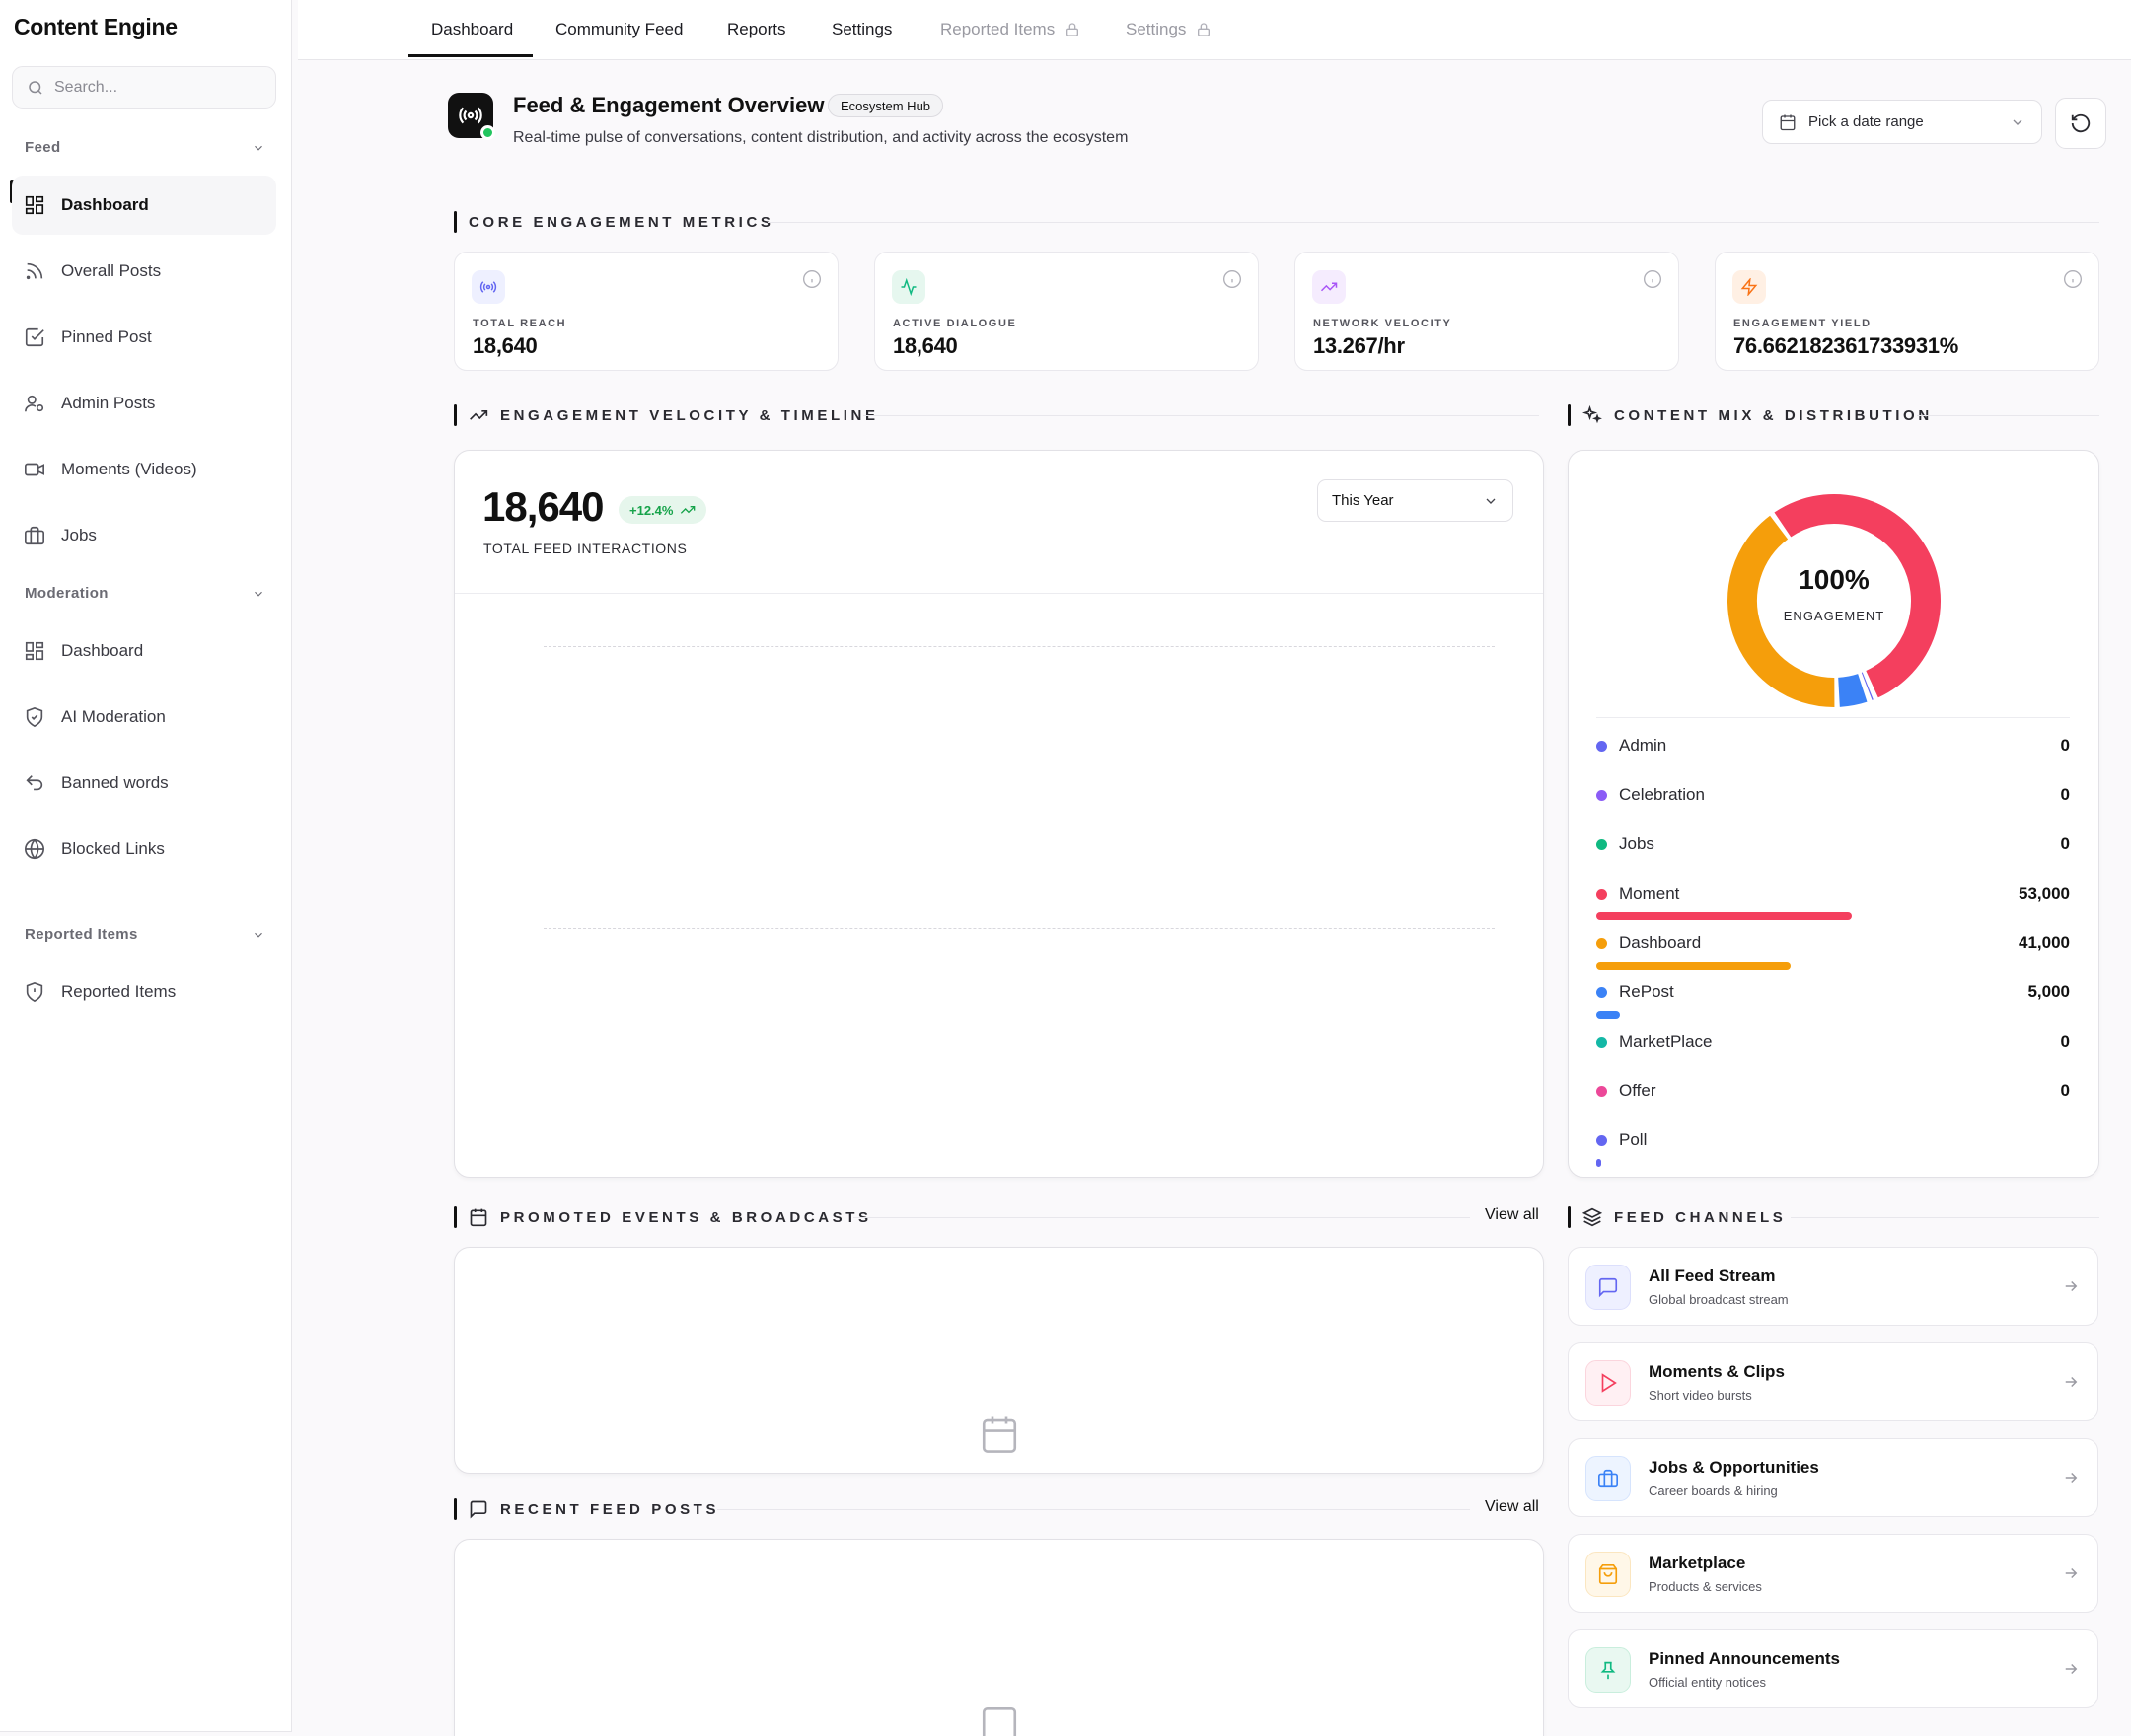 This screenshot has width=2131, height=1736. What do you see at coordinates (1010, 29) in the screenshot?
I see `tab-reported-items-locked: Reported Items` at bounding box center [1010, 29].